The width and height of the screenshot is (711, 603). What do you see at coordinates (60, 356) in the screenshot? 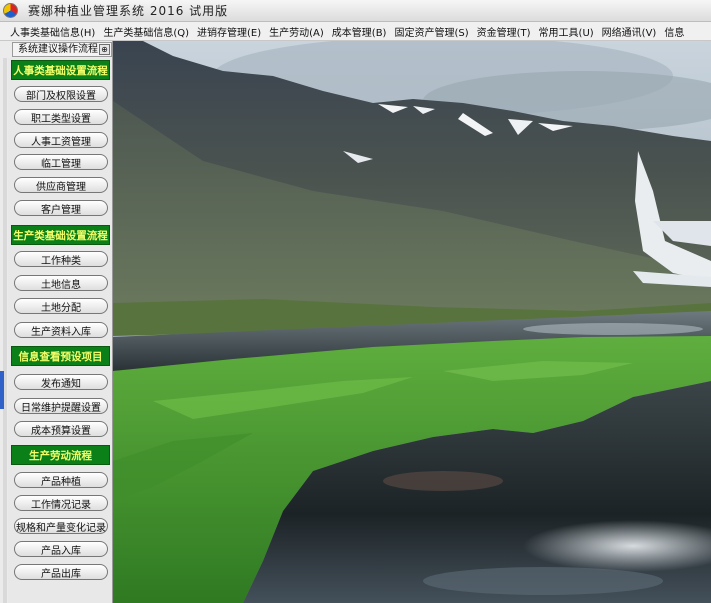
I see `section-info-presets: 信息查看预设项目` at bounding box center [60, 356].